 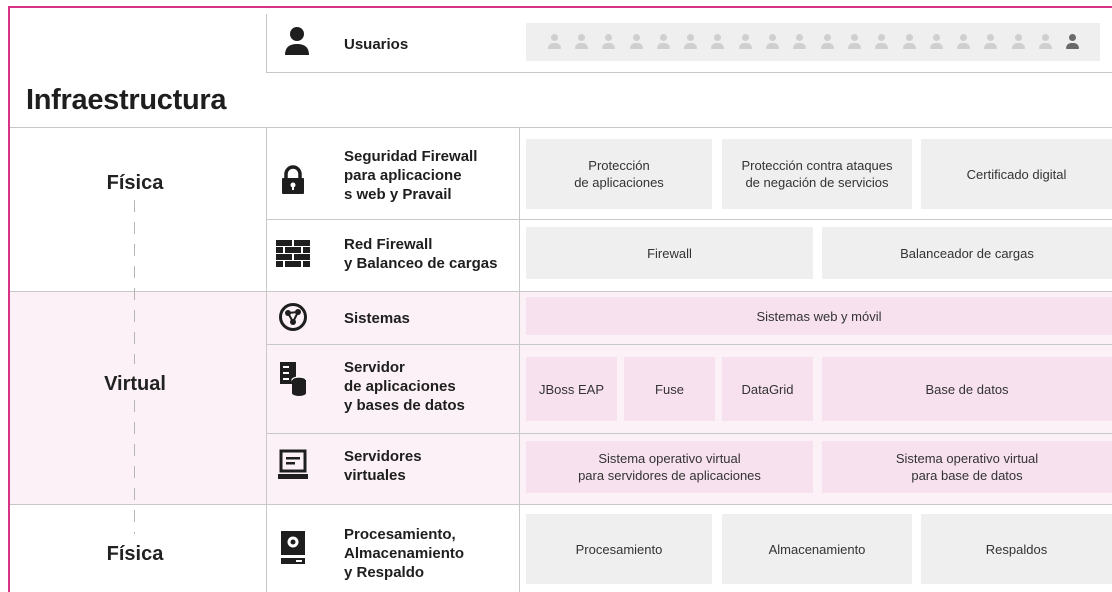 What do you see at coordinates (383, 466) in the screenshot?
I see `row-label-servidores-virtuales: Servidores virtuales` at bounding box center [383, 466].